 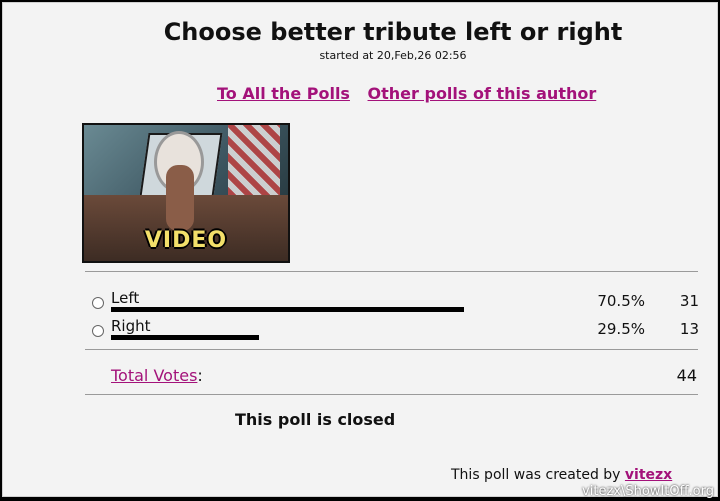 I want to click on option-left-radio, so click(x=98, y=303).